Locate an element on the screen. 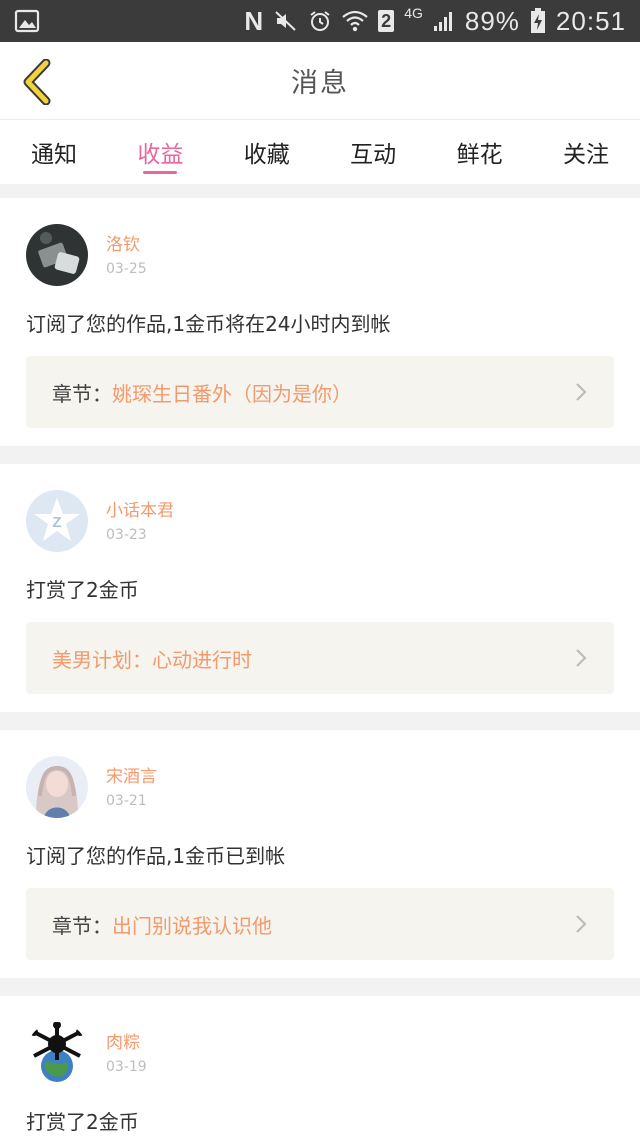  svg-text: Z is located at coordinates (56, 522).